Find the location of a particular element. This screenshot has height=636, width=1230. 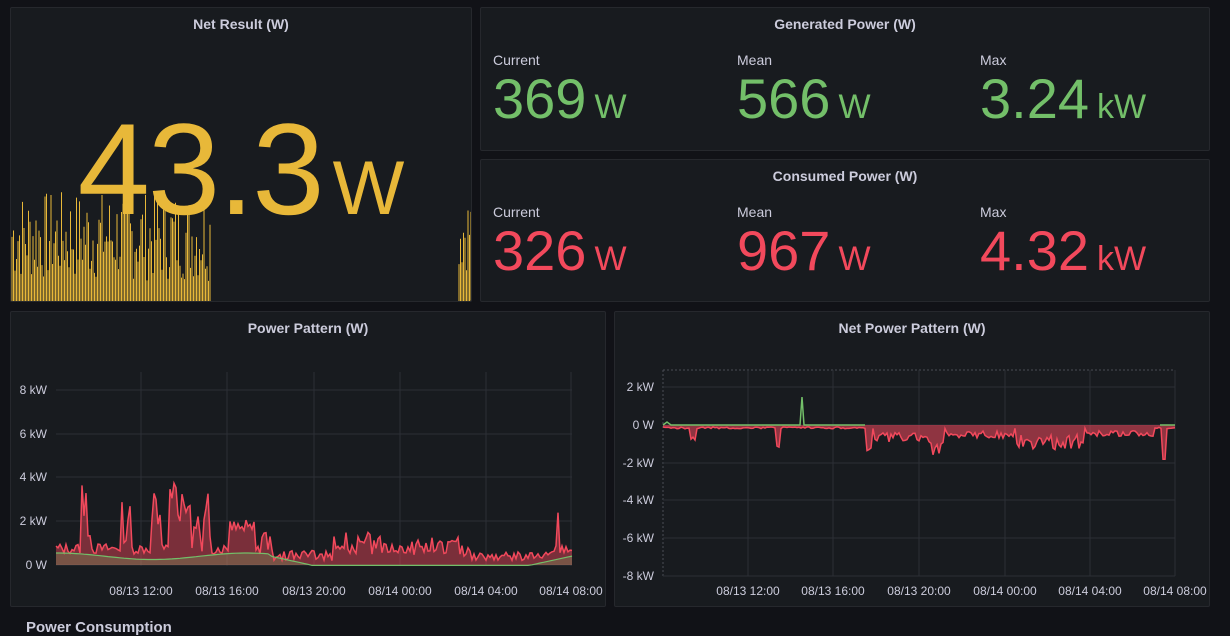

panel-title: Generated Power (W) is located at coordinates (845, 24).